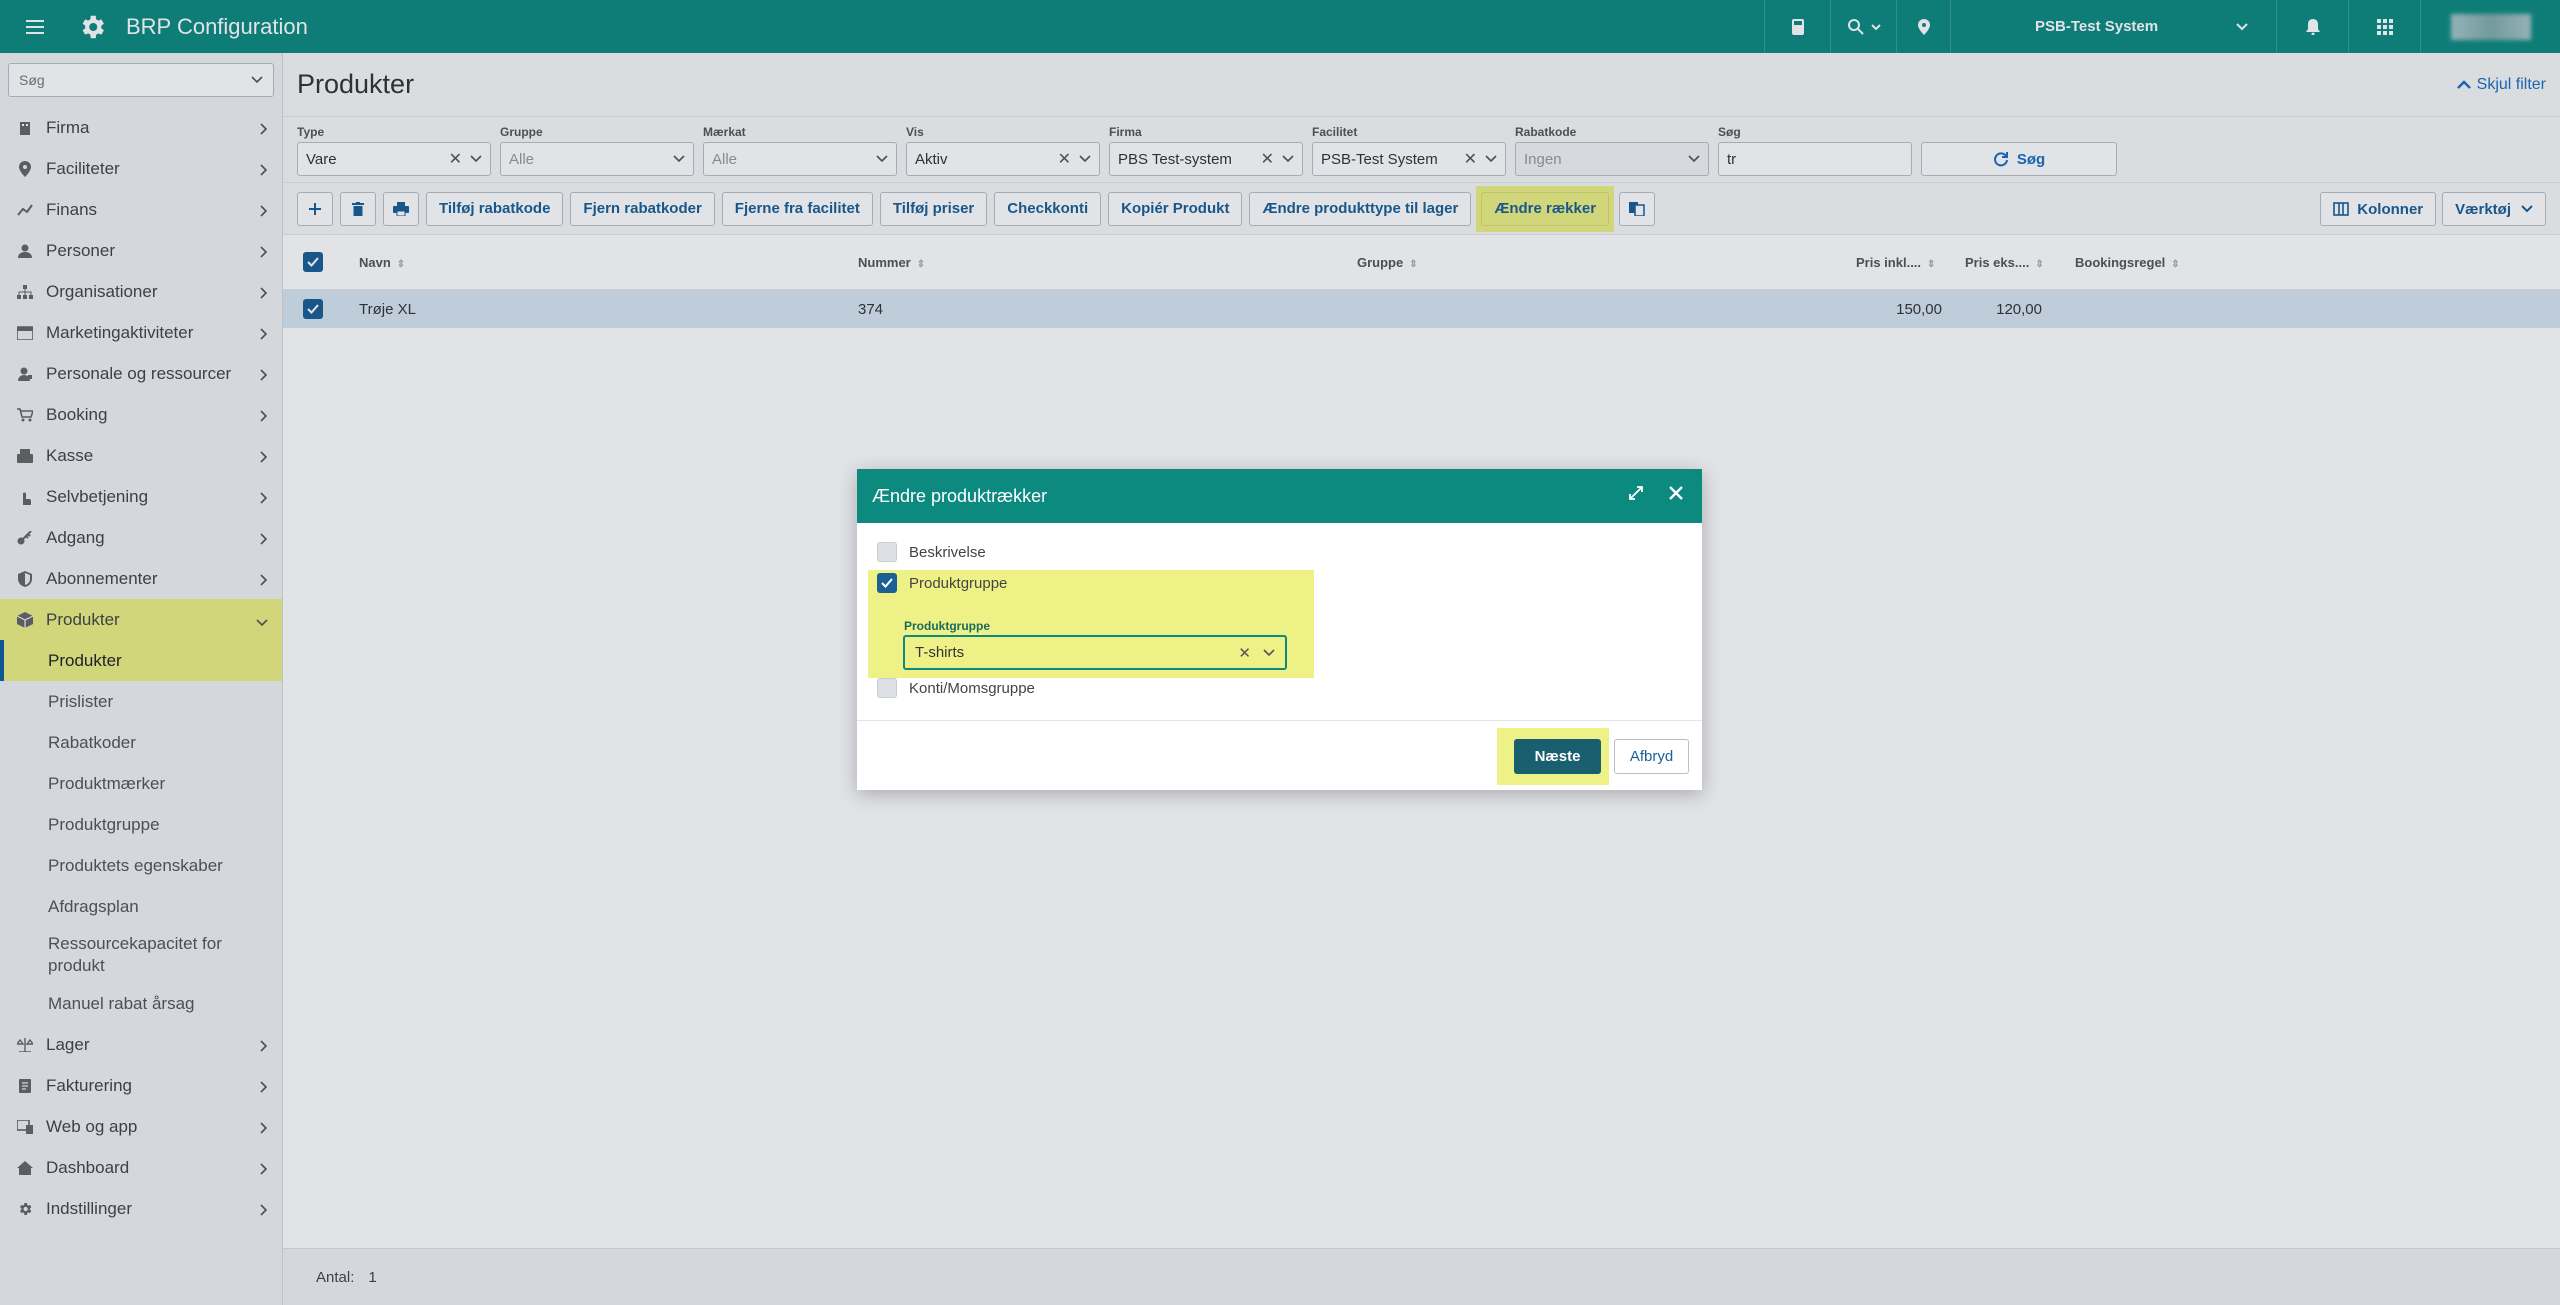 This screenshot has height=1305, width=2560. I want to click on clear-icon: ✕, so click(1244, 653).